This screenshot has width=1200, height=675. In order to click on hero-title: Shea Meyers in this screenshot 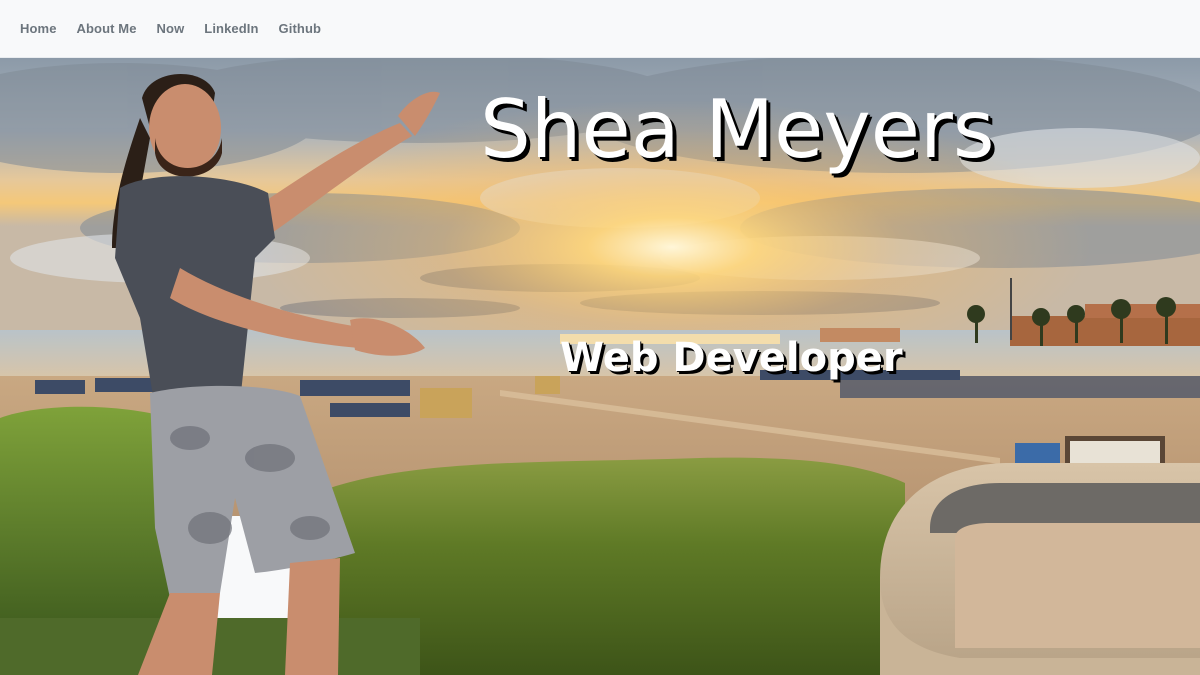, I will do `click(737, 129)`.